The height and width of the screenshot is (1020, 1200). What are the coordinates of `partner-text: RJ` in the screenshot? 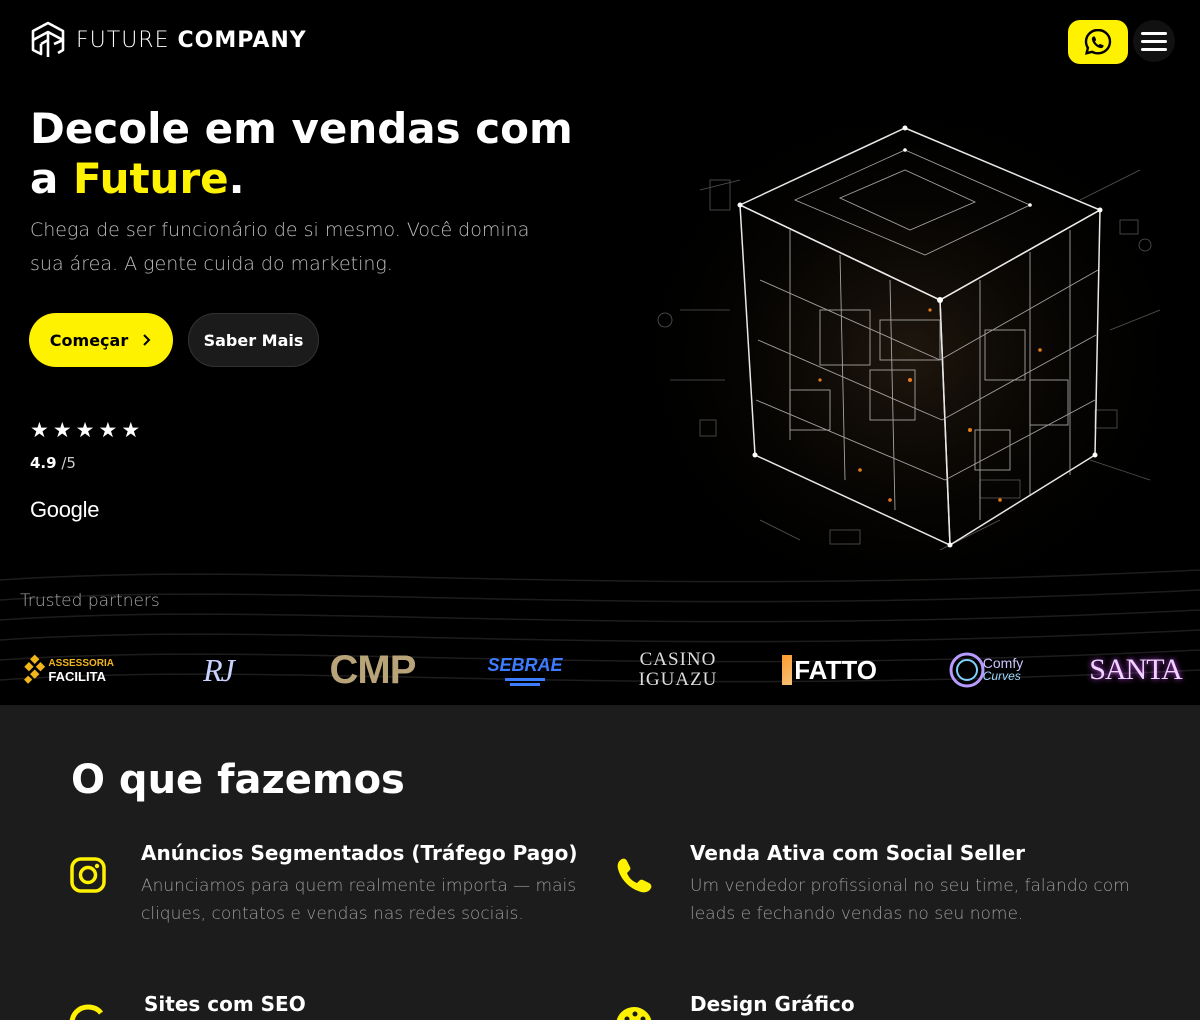 It's located at (219, 669).